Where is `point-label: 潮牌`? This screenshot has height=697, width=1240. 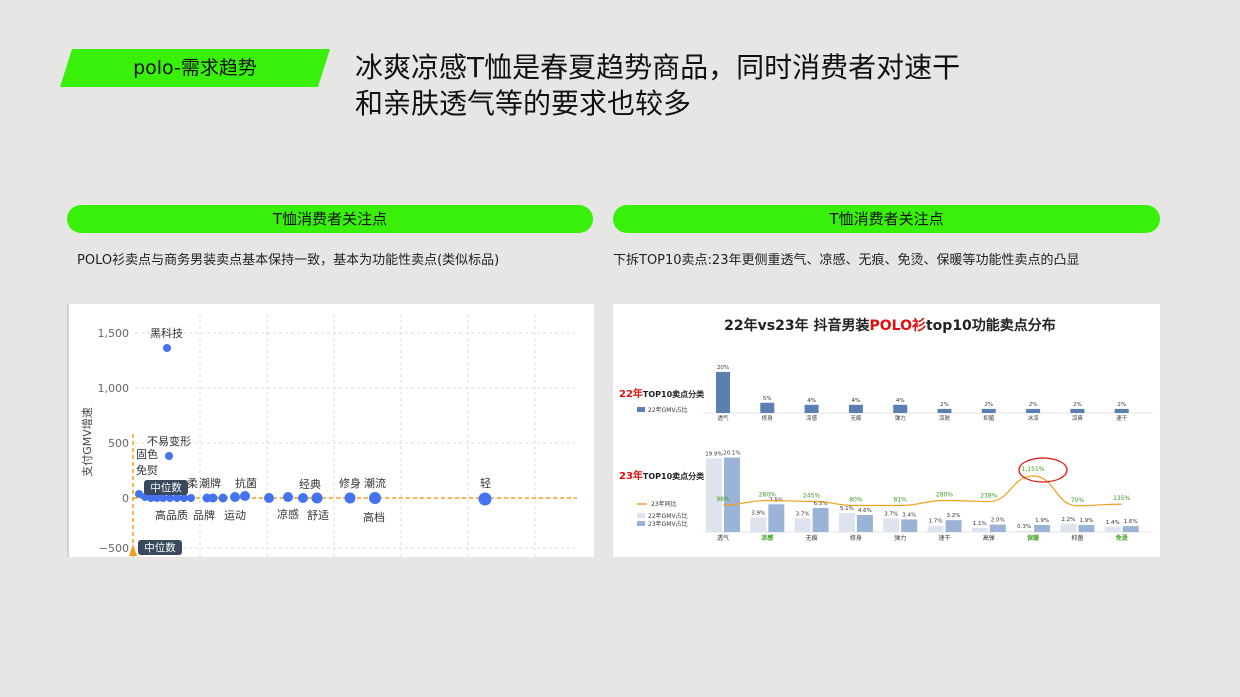
point-label: 潮牌 is located at coordinates (210, 483).